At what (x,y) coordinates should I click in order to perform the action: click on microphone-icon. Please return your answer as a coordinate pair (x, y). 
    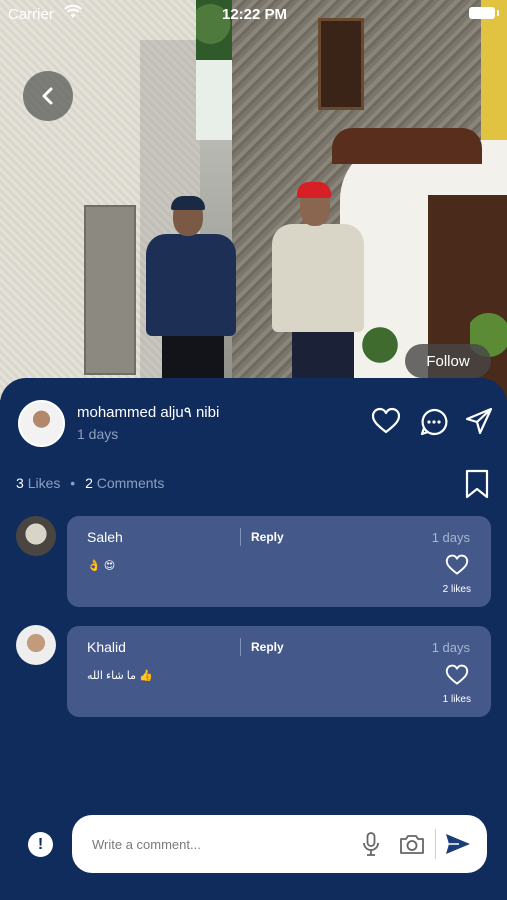
    Looking at the image, I should click on (371, 844).